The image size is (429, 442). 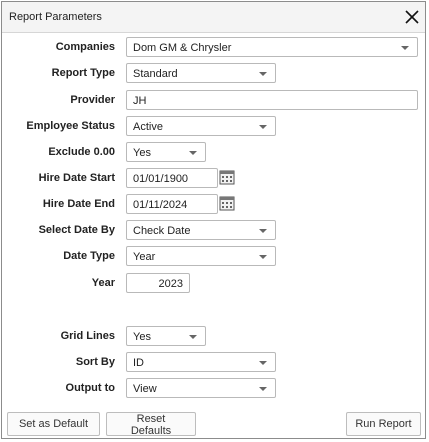 I want to click on report-type-label: Report Type, so click(x=83, y=73).